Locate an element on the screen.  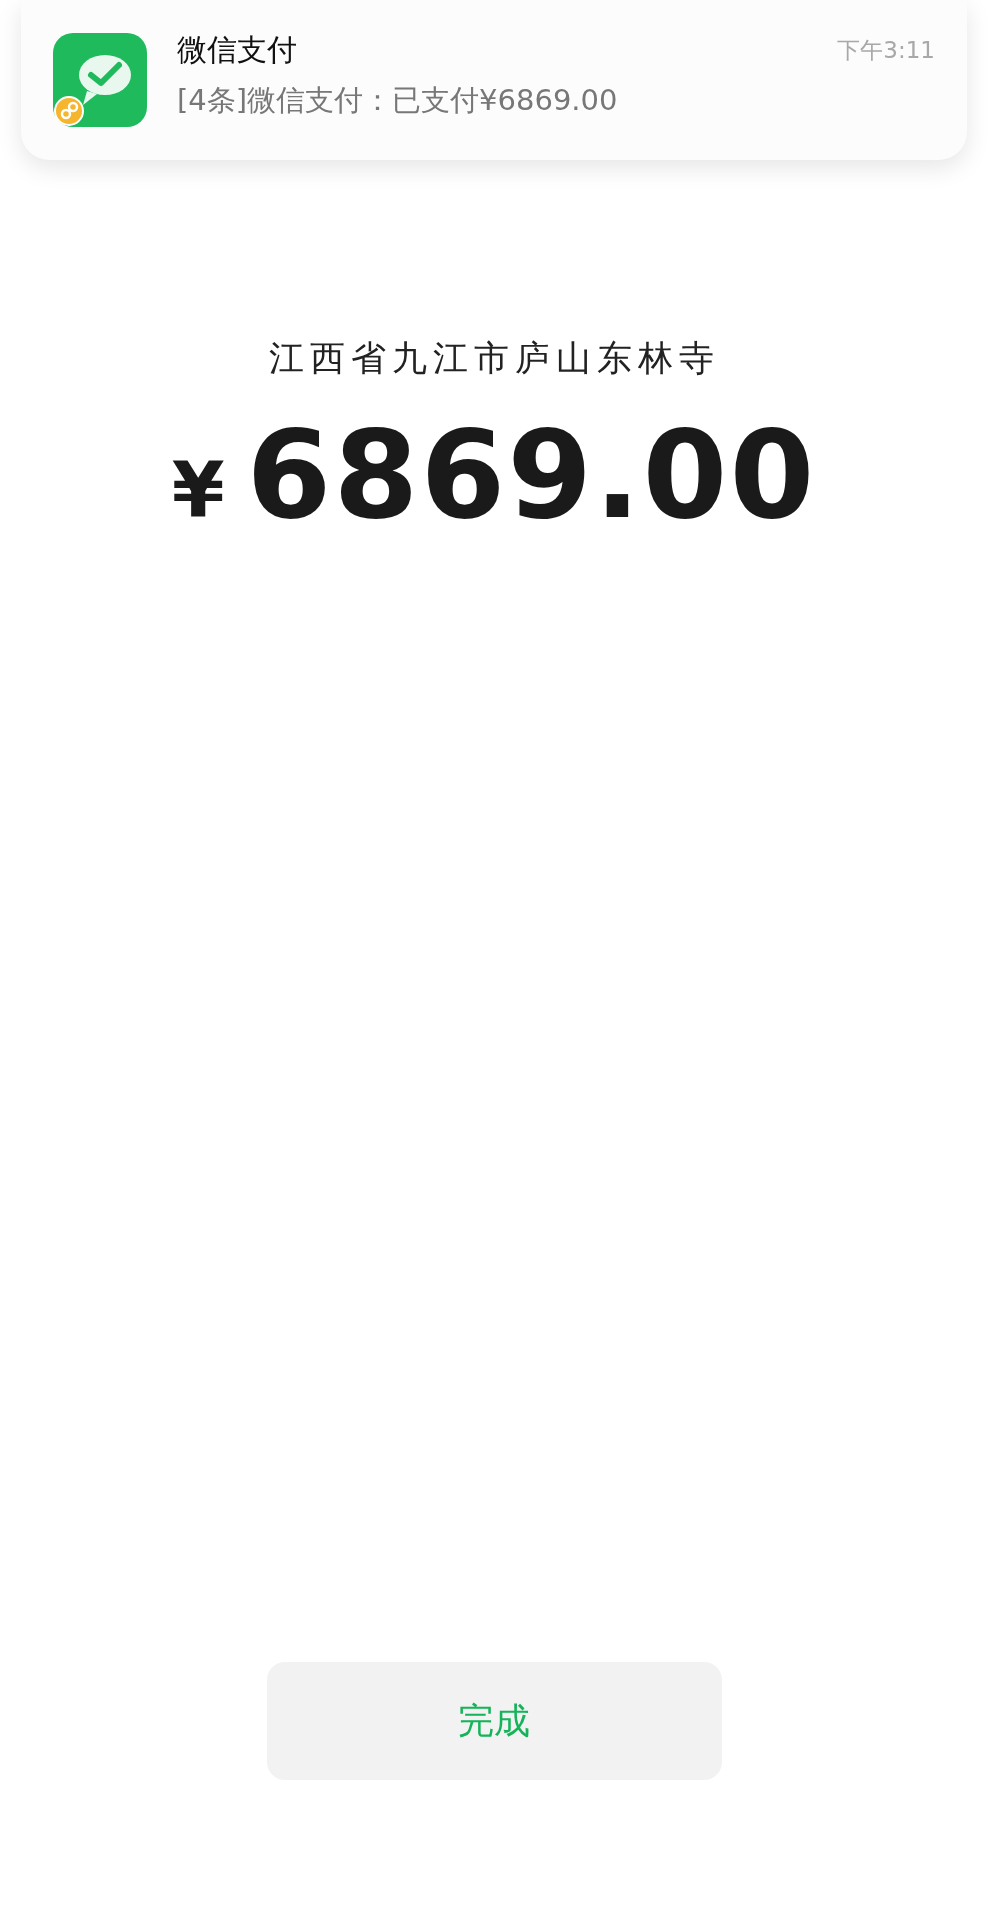
notification-message: [4条]微信支付：已支付¥6869.00 is located at coordinates (398, 100).